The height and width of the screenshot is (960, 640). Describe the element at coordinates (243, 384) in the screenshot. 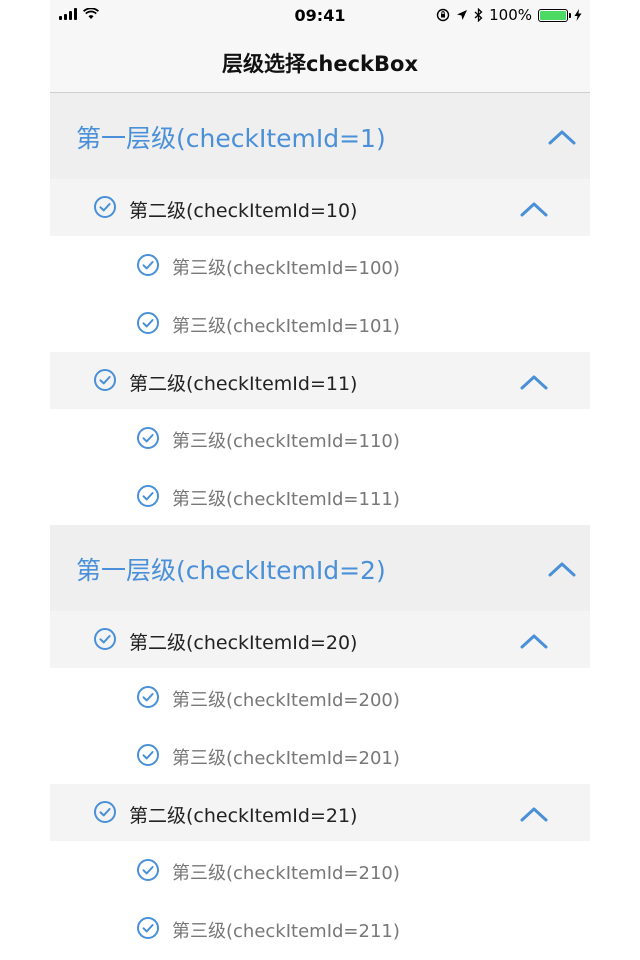

I see `level2-label: 第二级(checkItemId=11)` at that location.